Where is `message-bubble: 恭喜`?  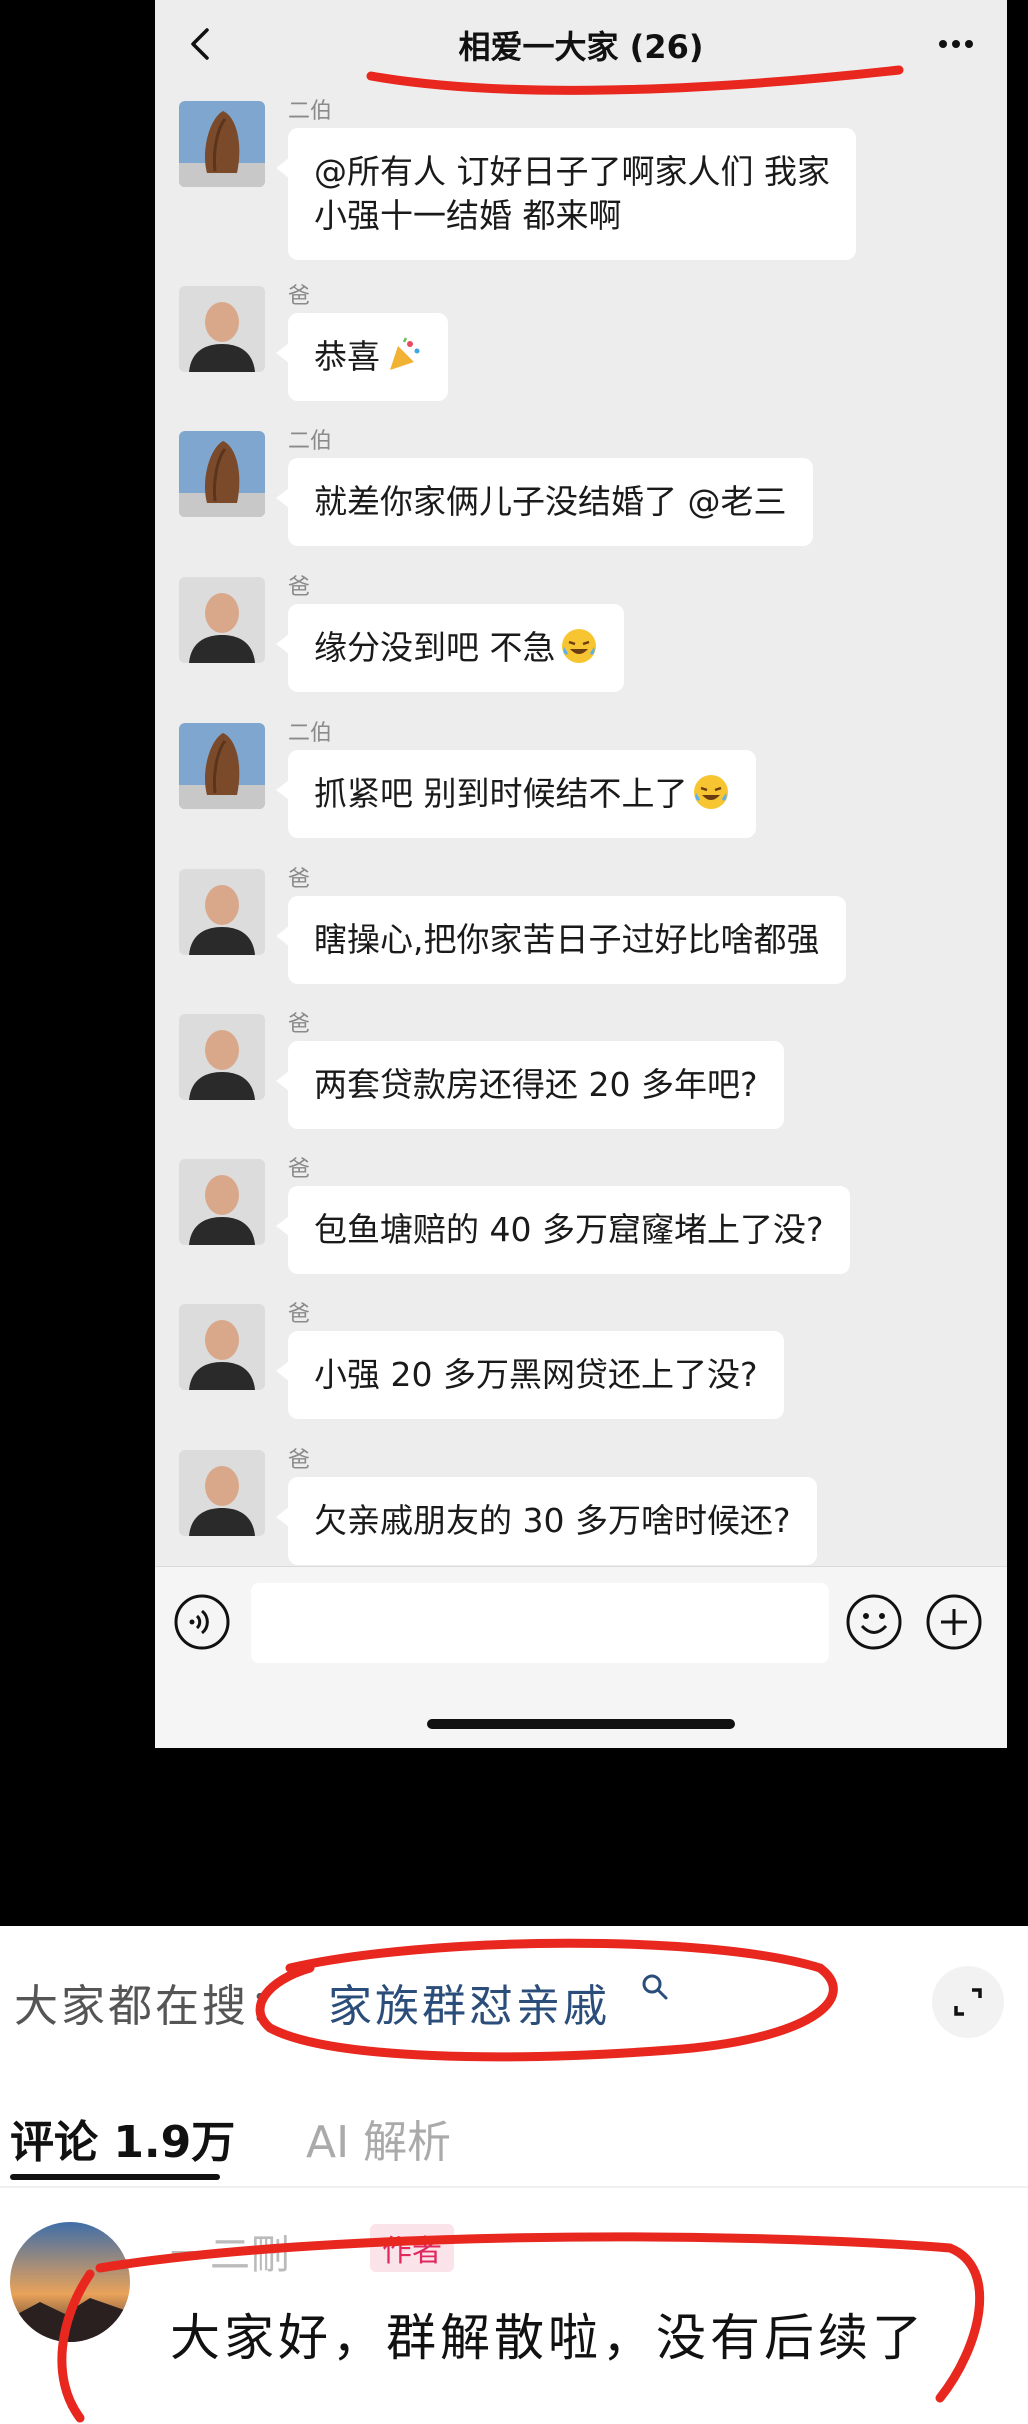
message-bubble: 恭喜 is located at coordinates (362, 357).